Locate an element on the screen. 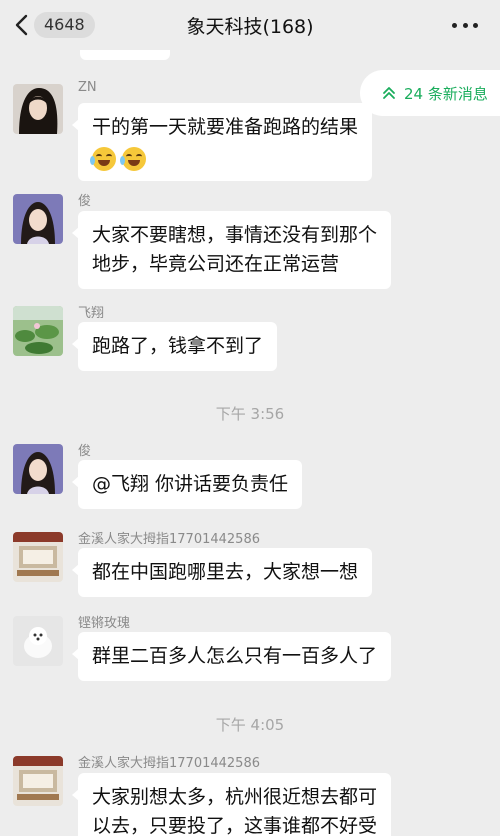 The width and height of the screenshot is (500, 836). message-text: 大家别想太多，杭州很近想去都可 is located at coordinates (235, 797).